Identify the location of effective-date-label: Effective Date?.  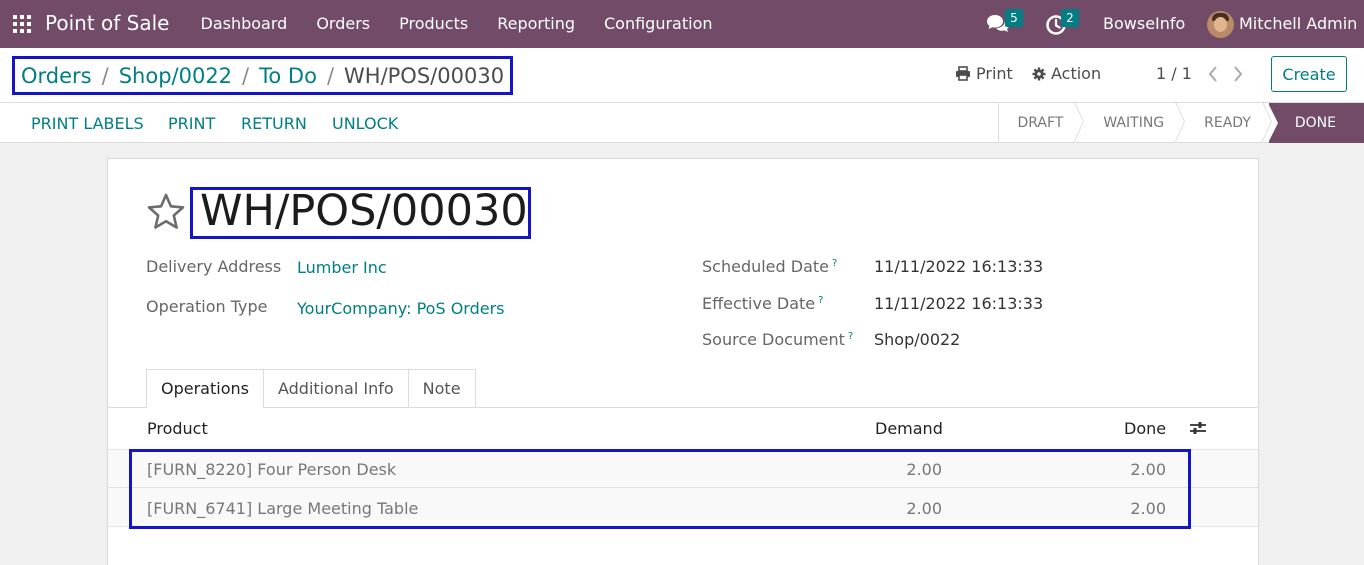
(763, 303).